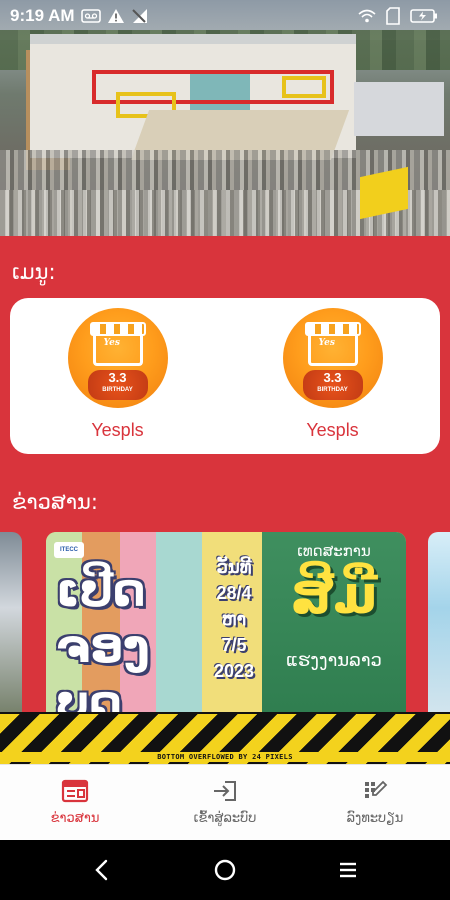  I want to click on bottom-navigation: ຂ່າວສານ ເຂົ້າສູ່ລະບົບ ລົງທະບຽນ, so click(225, 802).